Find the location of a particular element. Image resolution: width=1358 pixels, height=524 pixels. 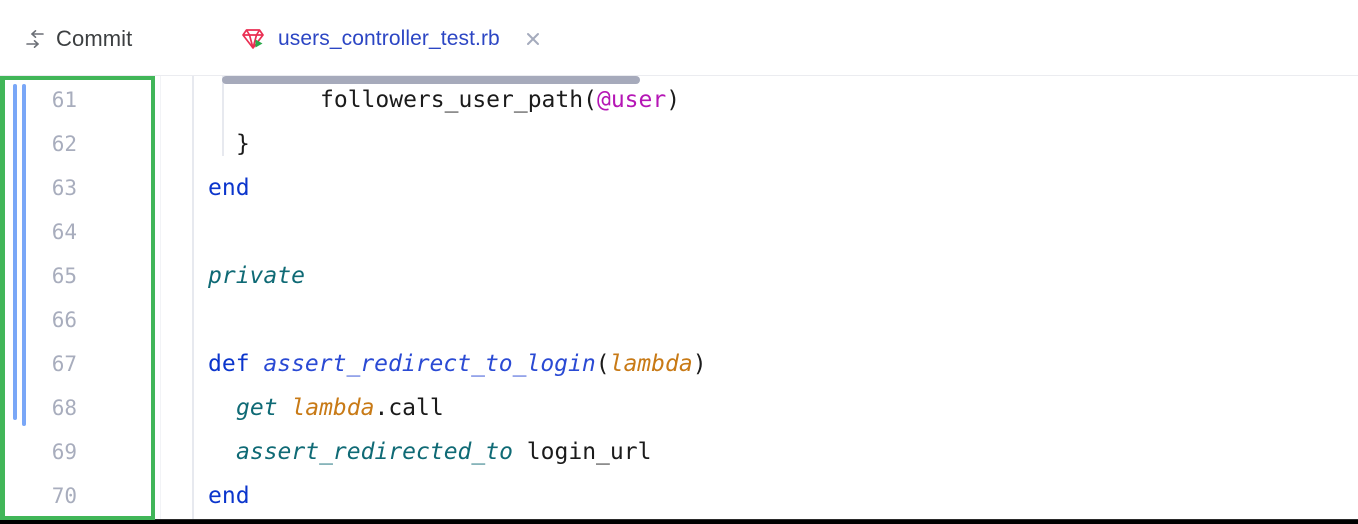

code-line: assert_redirected_to login_url is located at coordinates (443, 452).